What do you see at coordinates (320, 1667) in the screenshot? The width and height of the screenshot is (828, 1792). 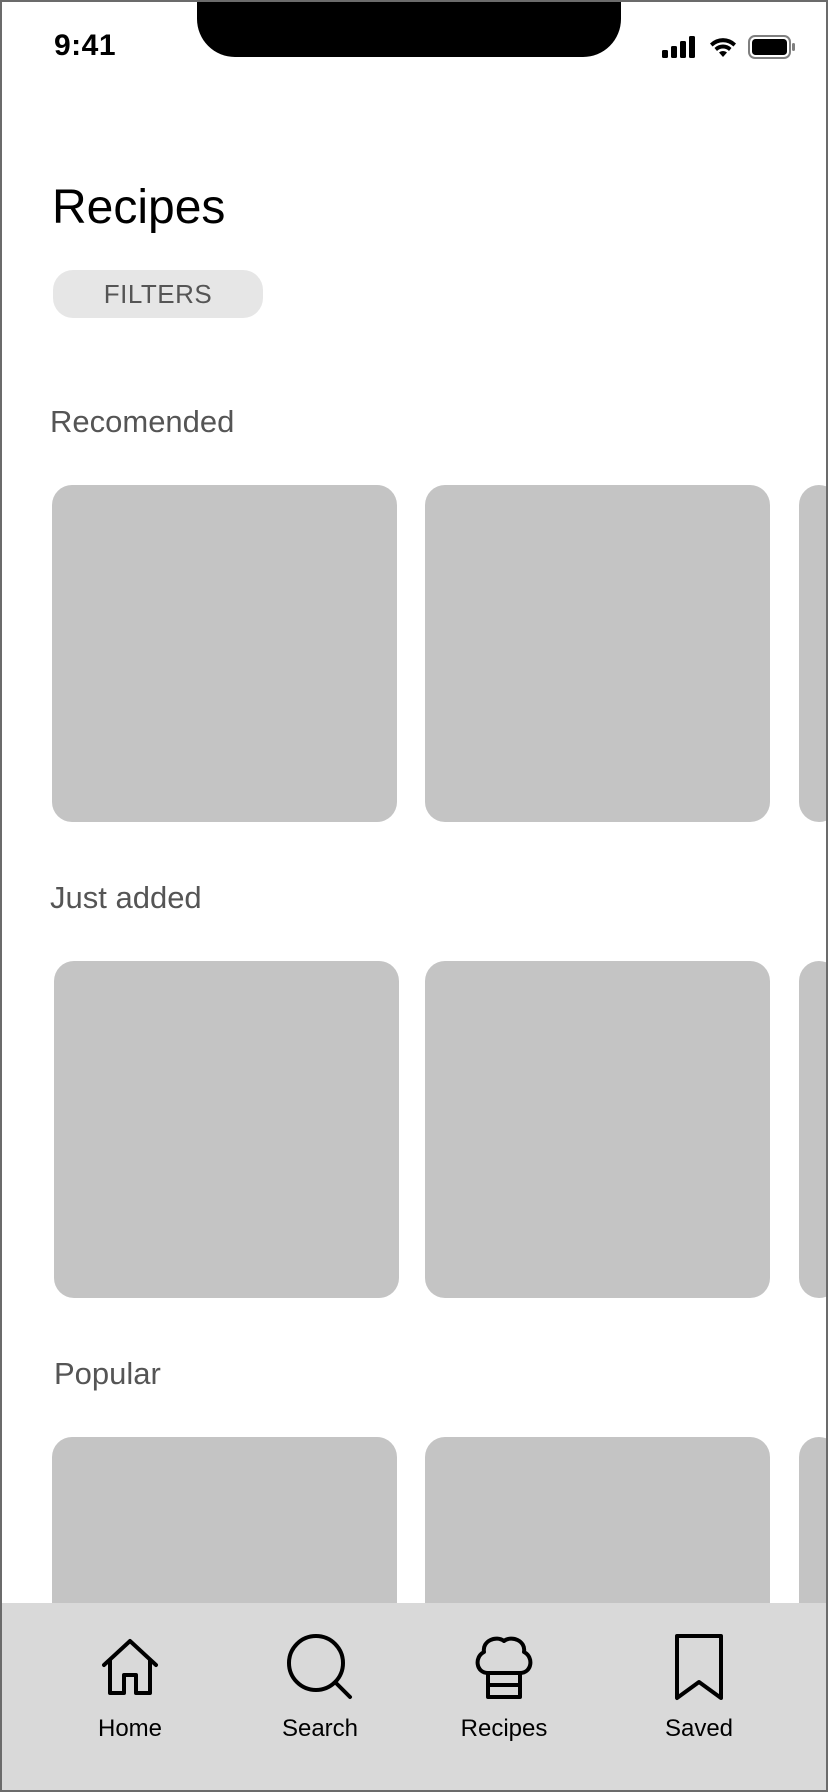 I see `search-icon` at bounding box center [320, 1667].